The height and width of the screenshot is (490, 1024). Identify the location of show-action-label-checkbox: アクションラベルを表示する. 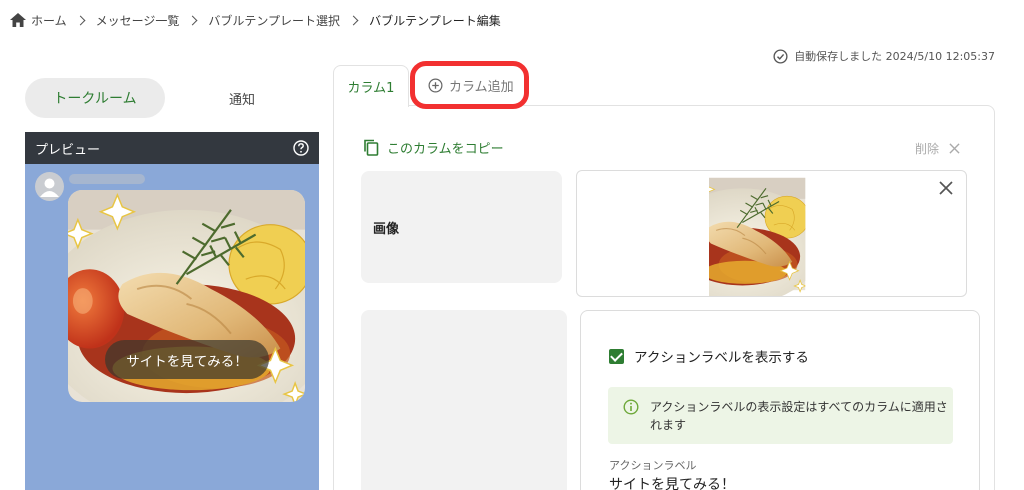
(709, 356).